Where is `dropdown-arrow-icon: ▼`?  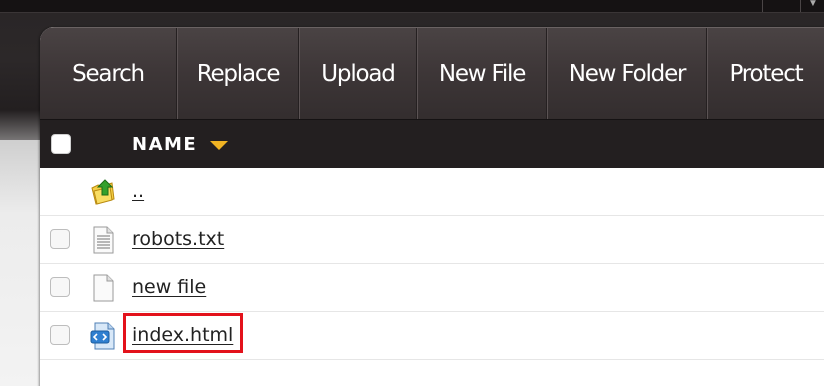
dropdown-arrow-icon: ▼ is located at coordinates (813, 4).